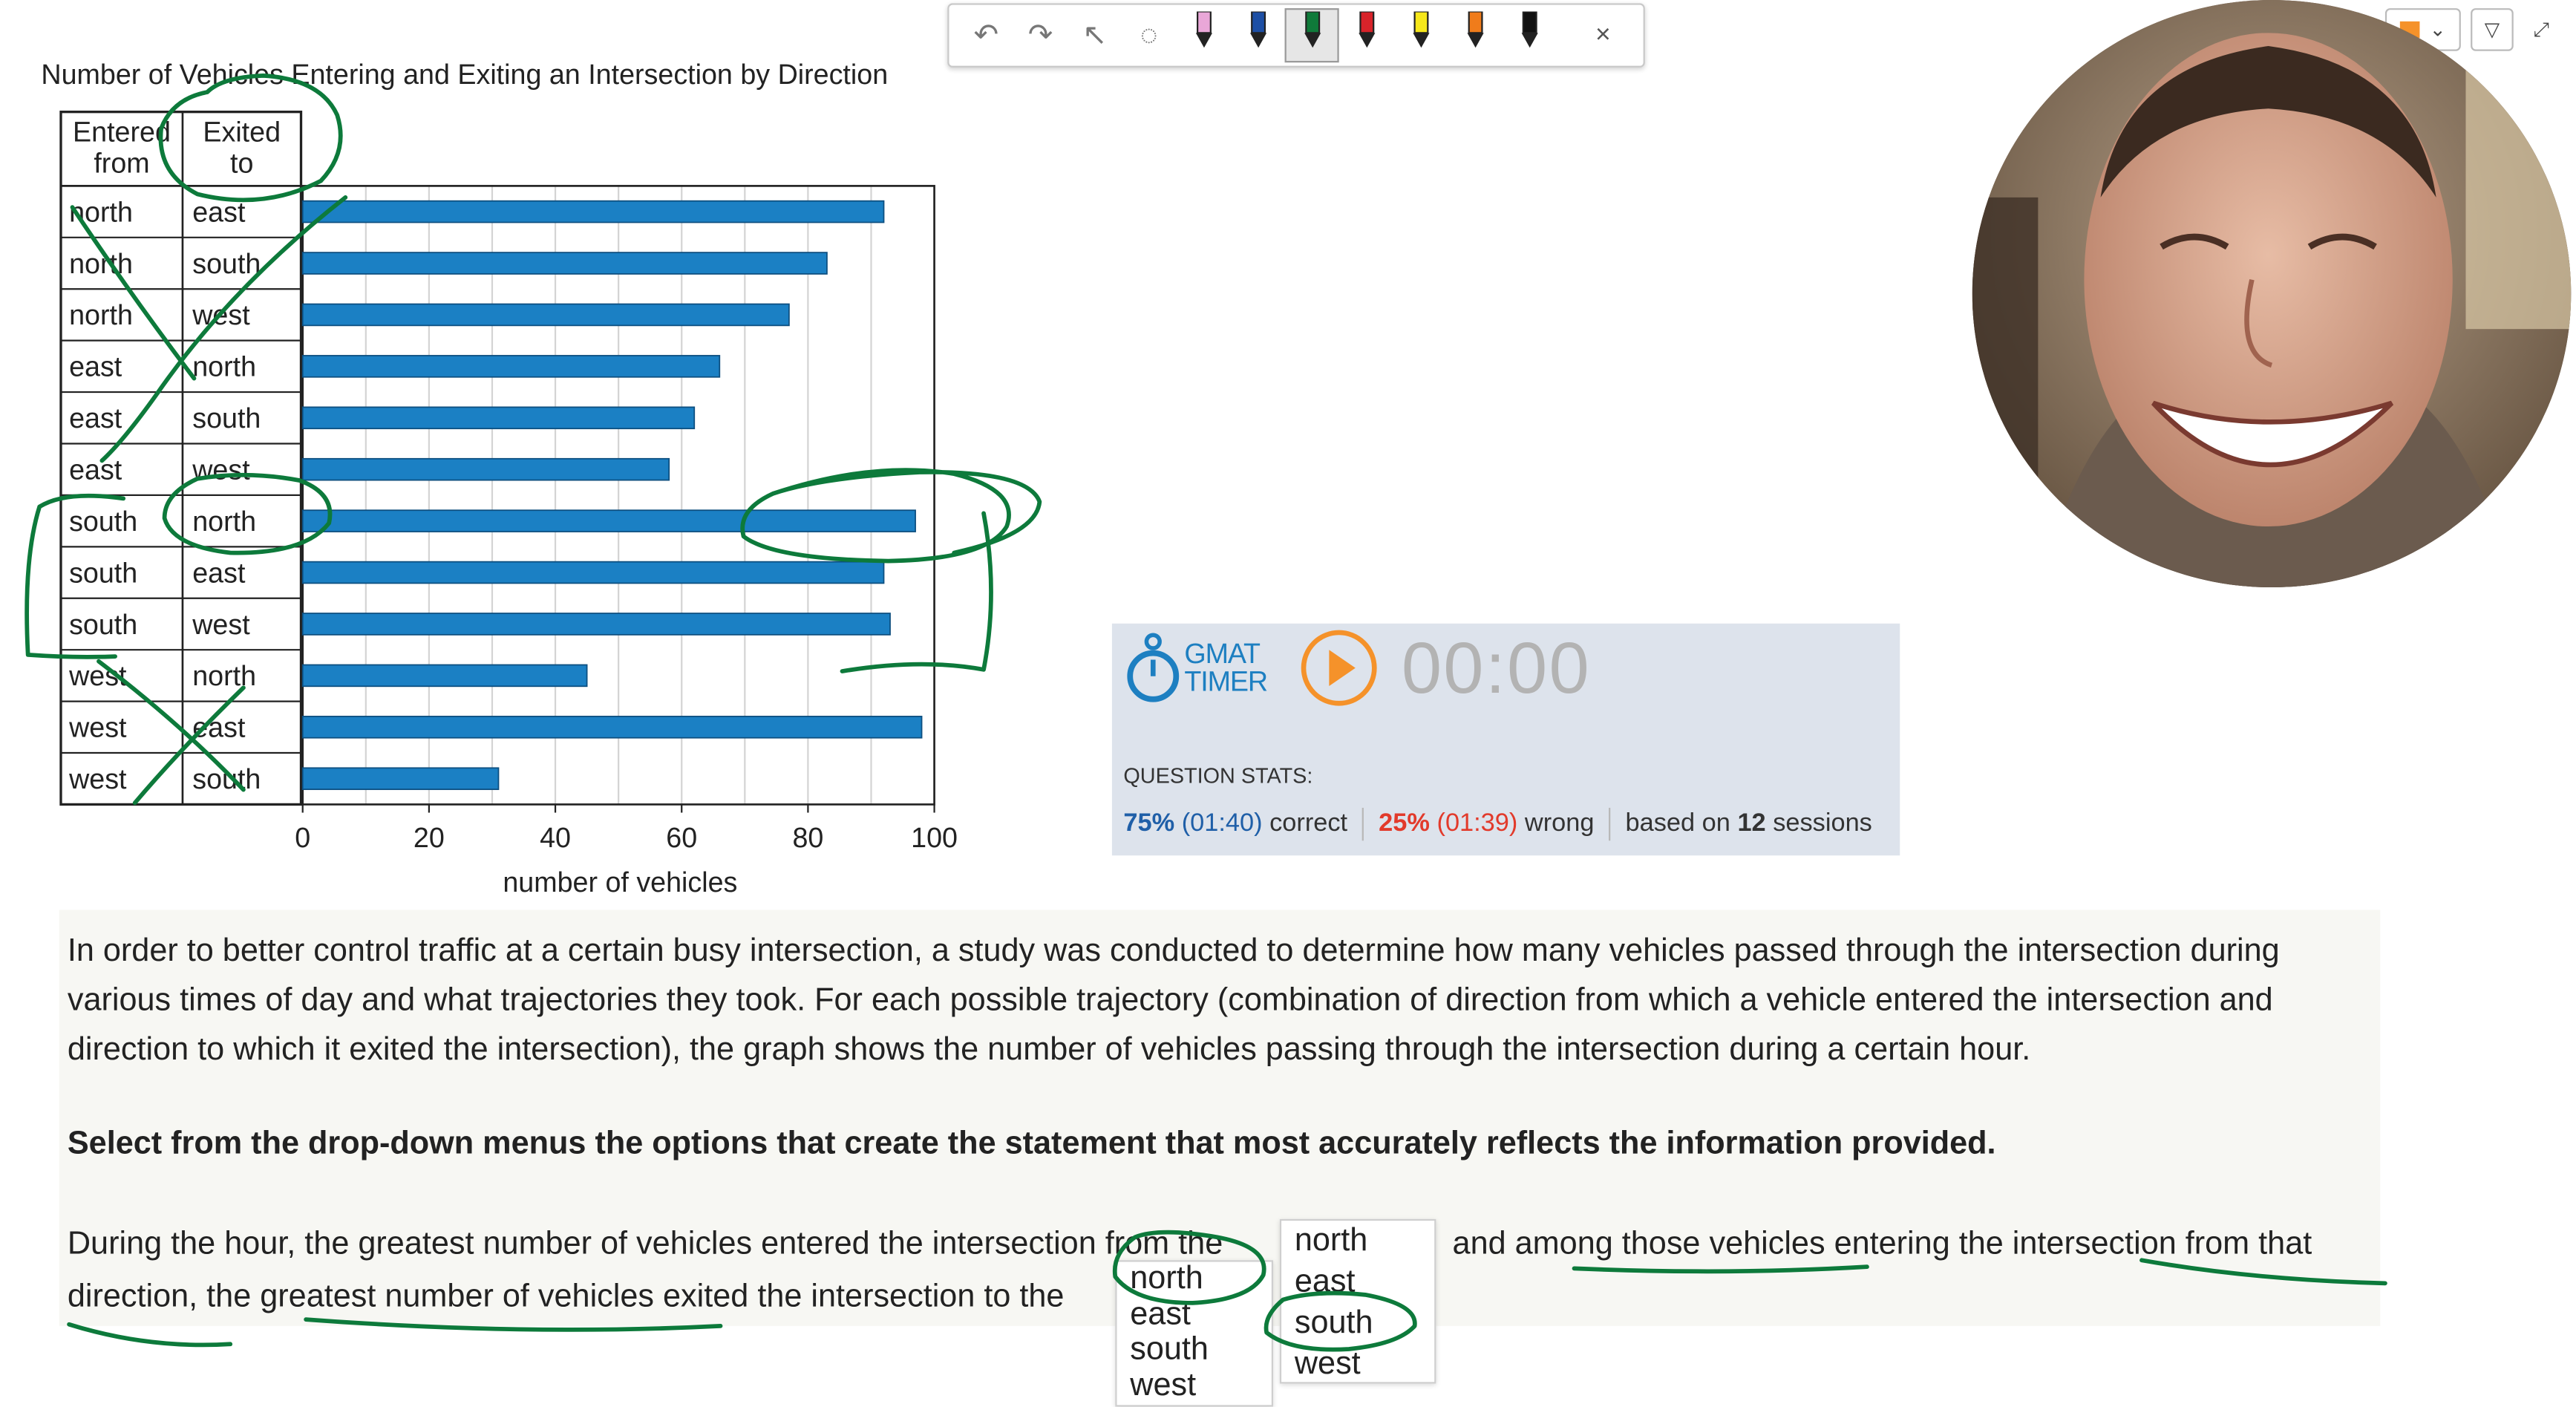 The image size is (2576, 1407). I want to click on pen-blue-tool, so click(1257, 35).